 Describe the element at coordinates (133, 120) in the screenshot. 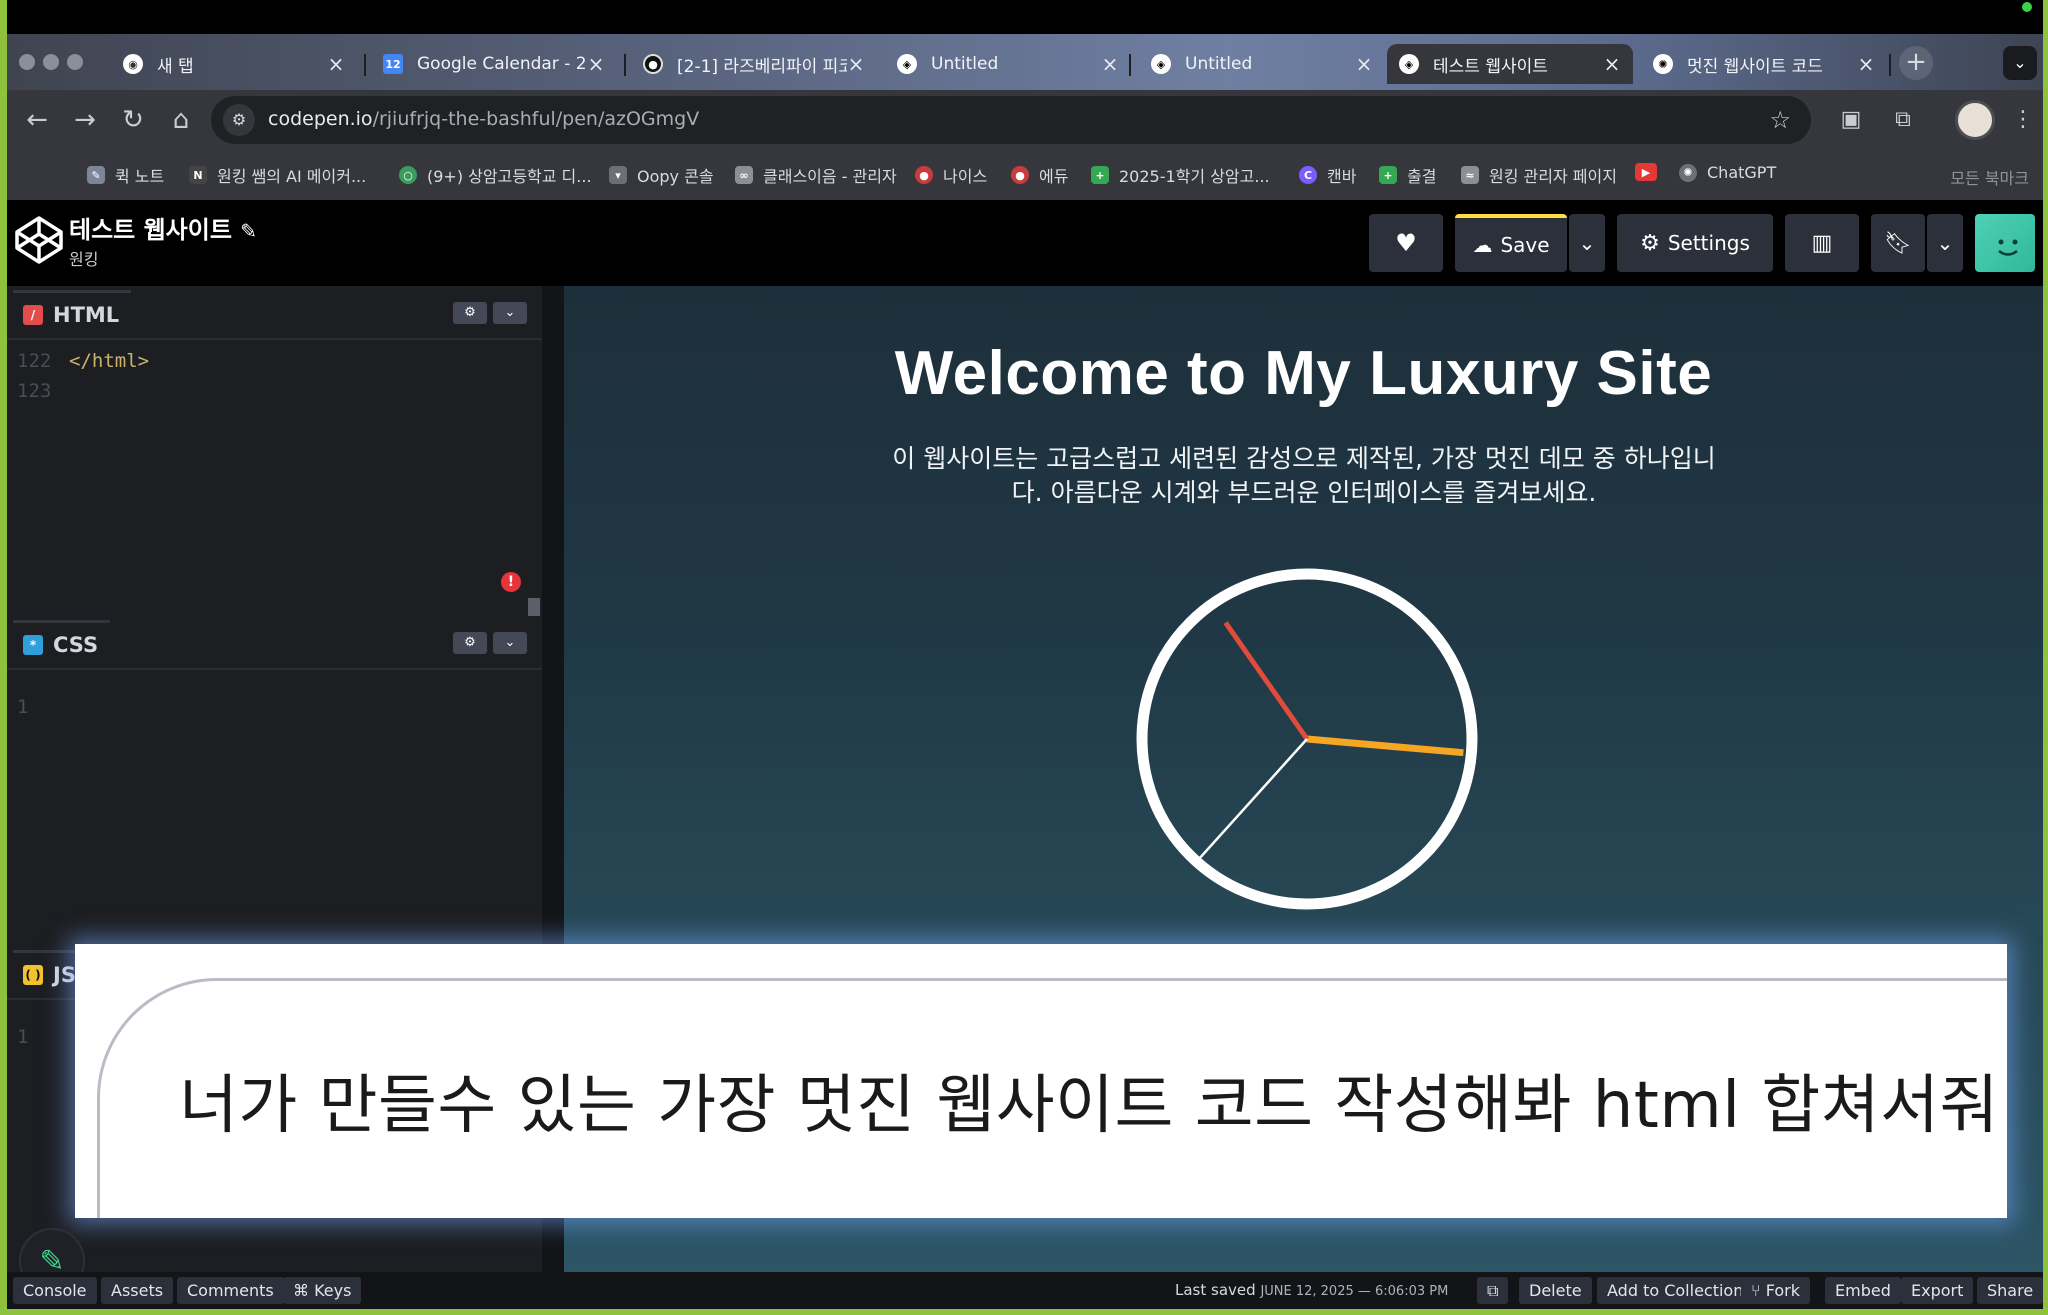

I see `reload-icon: ↻` at that location.